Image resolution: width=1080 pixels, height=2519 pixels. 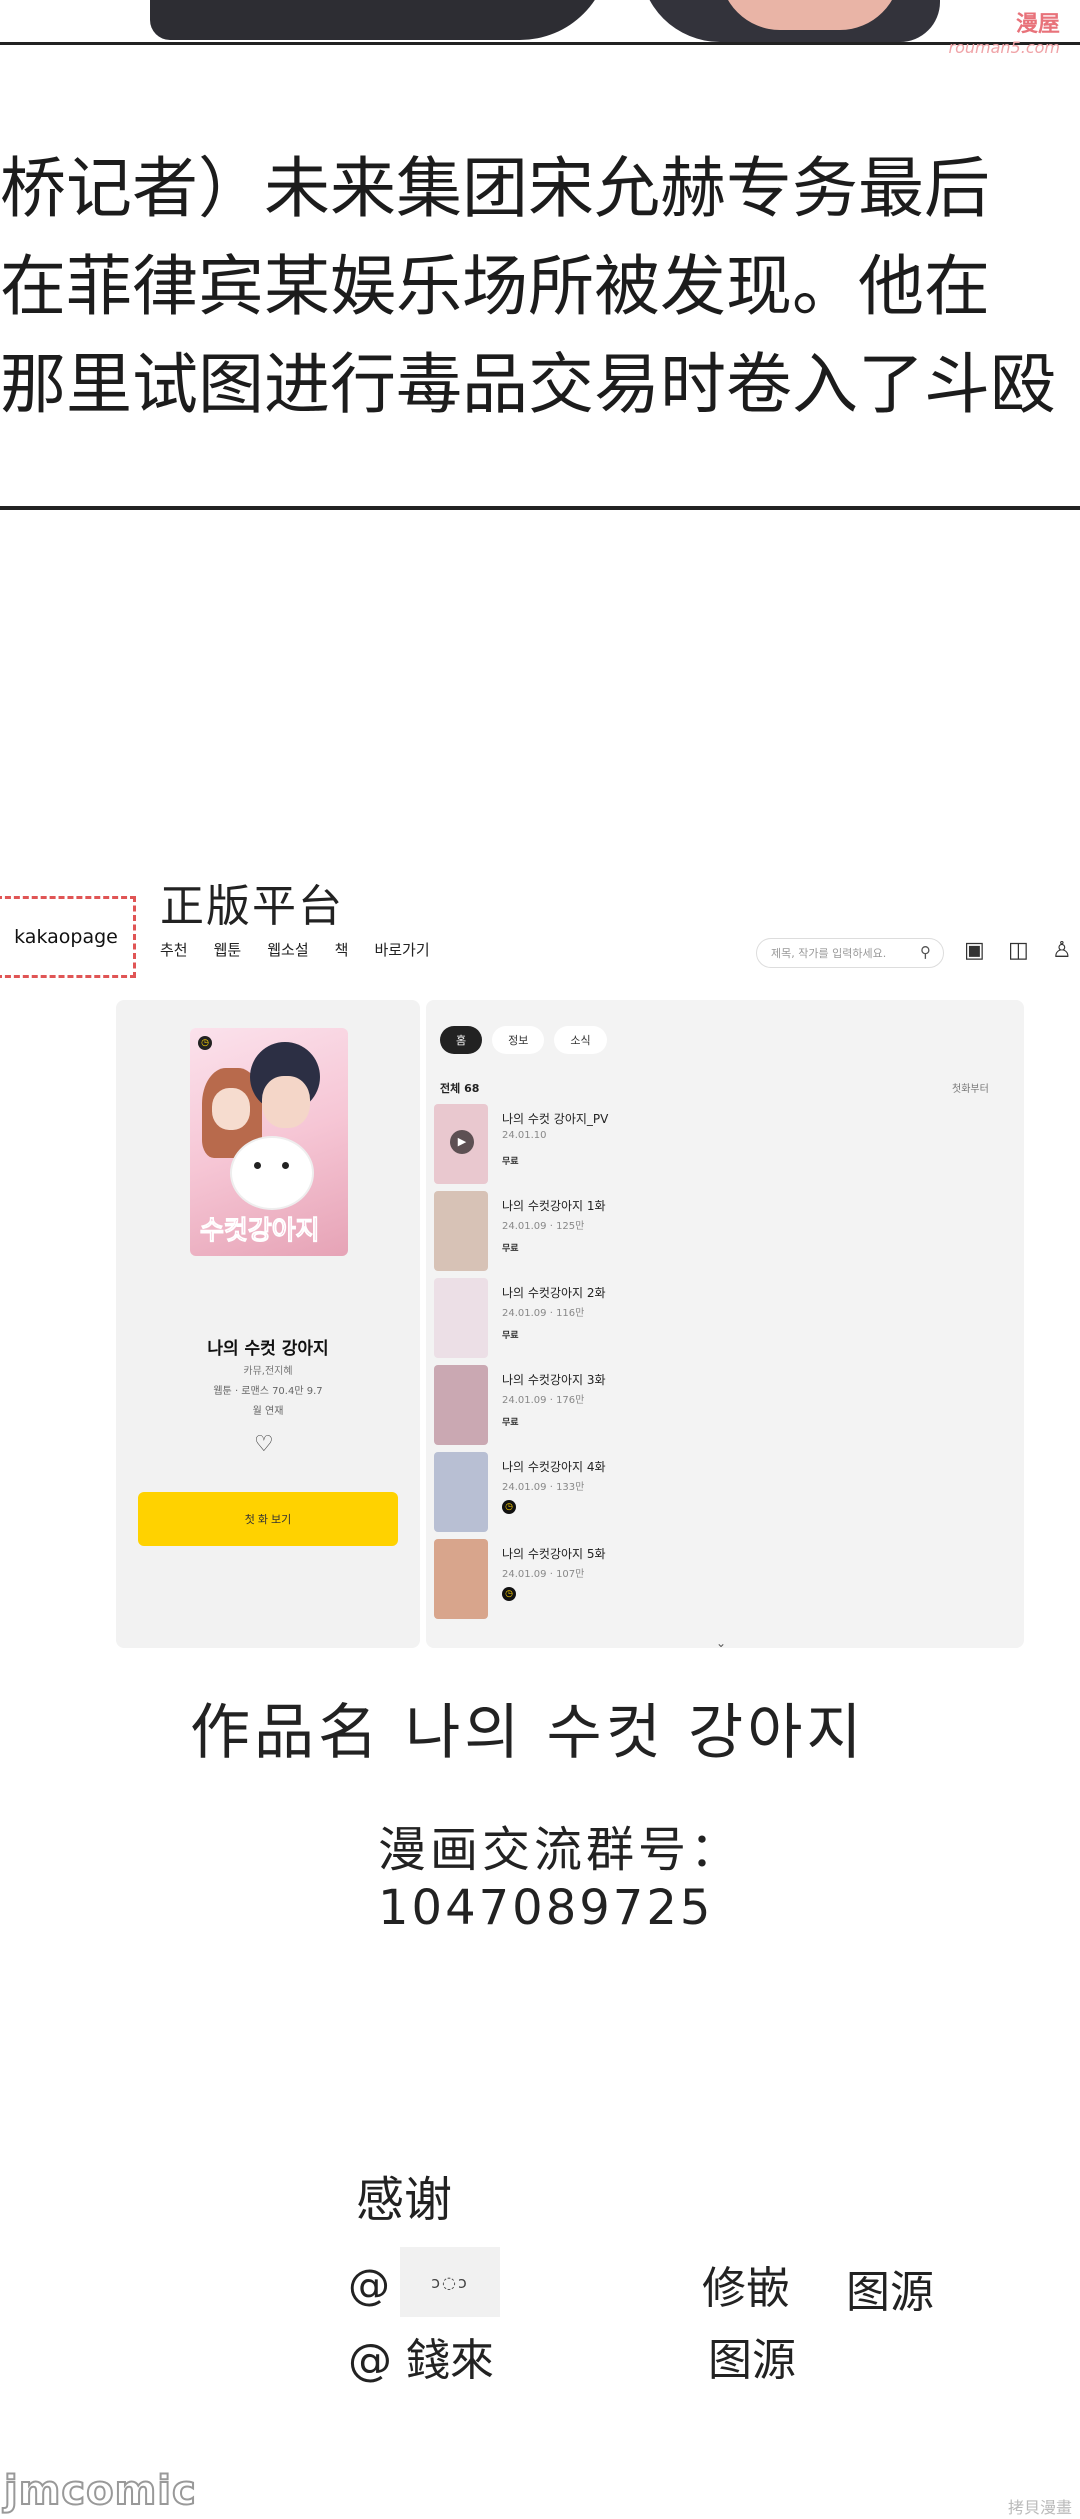 What do you see at coordinates (540, 508) in the screenshot?
I see `panel-border` at bounding box center [540, 508].